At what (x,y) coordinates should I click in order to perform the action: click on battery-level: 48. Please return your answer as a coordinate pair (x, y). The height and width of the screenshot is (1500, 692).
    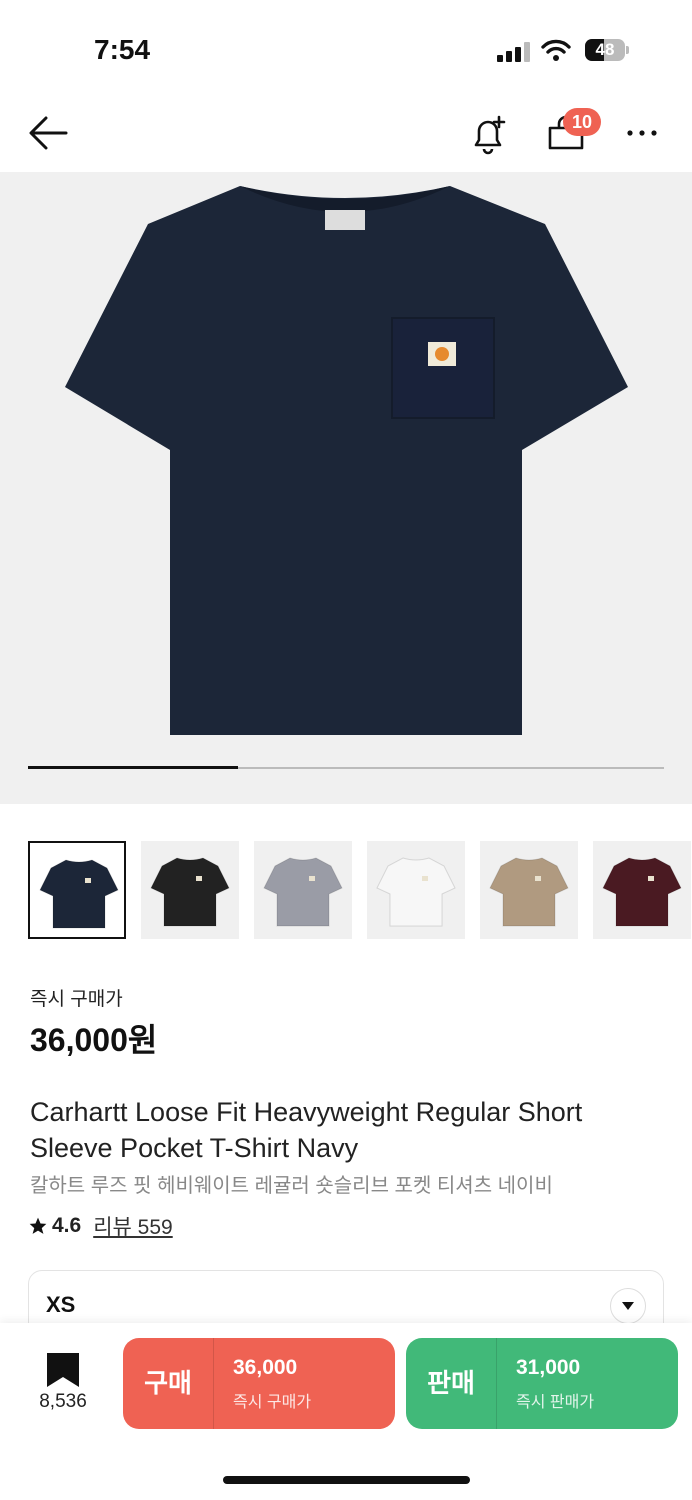
    Looking at the image, I should click on (605, 49).